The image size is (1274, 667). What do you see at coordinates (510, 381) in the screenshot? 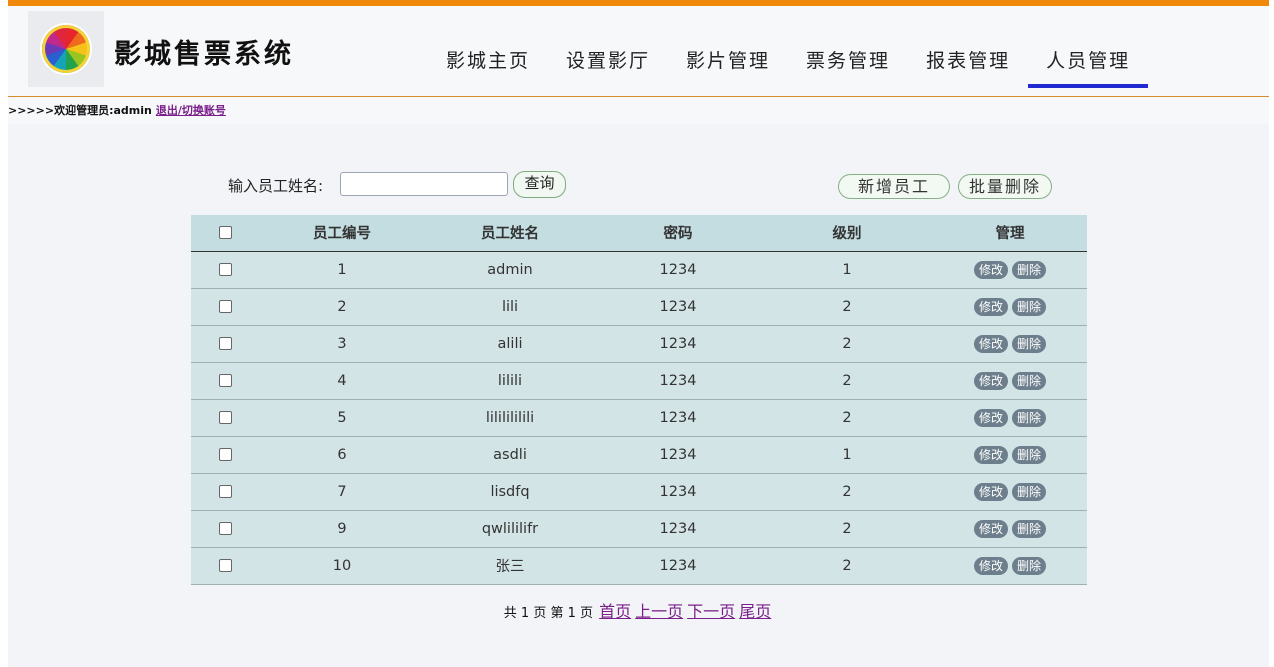
I see `cell-name: lilili` at bounding box center [510, 381].